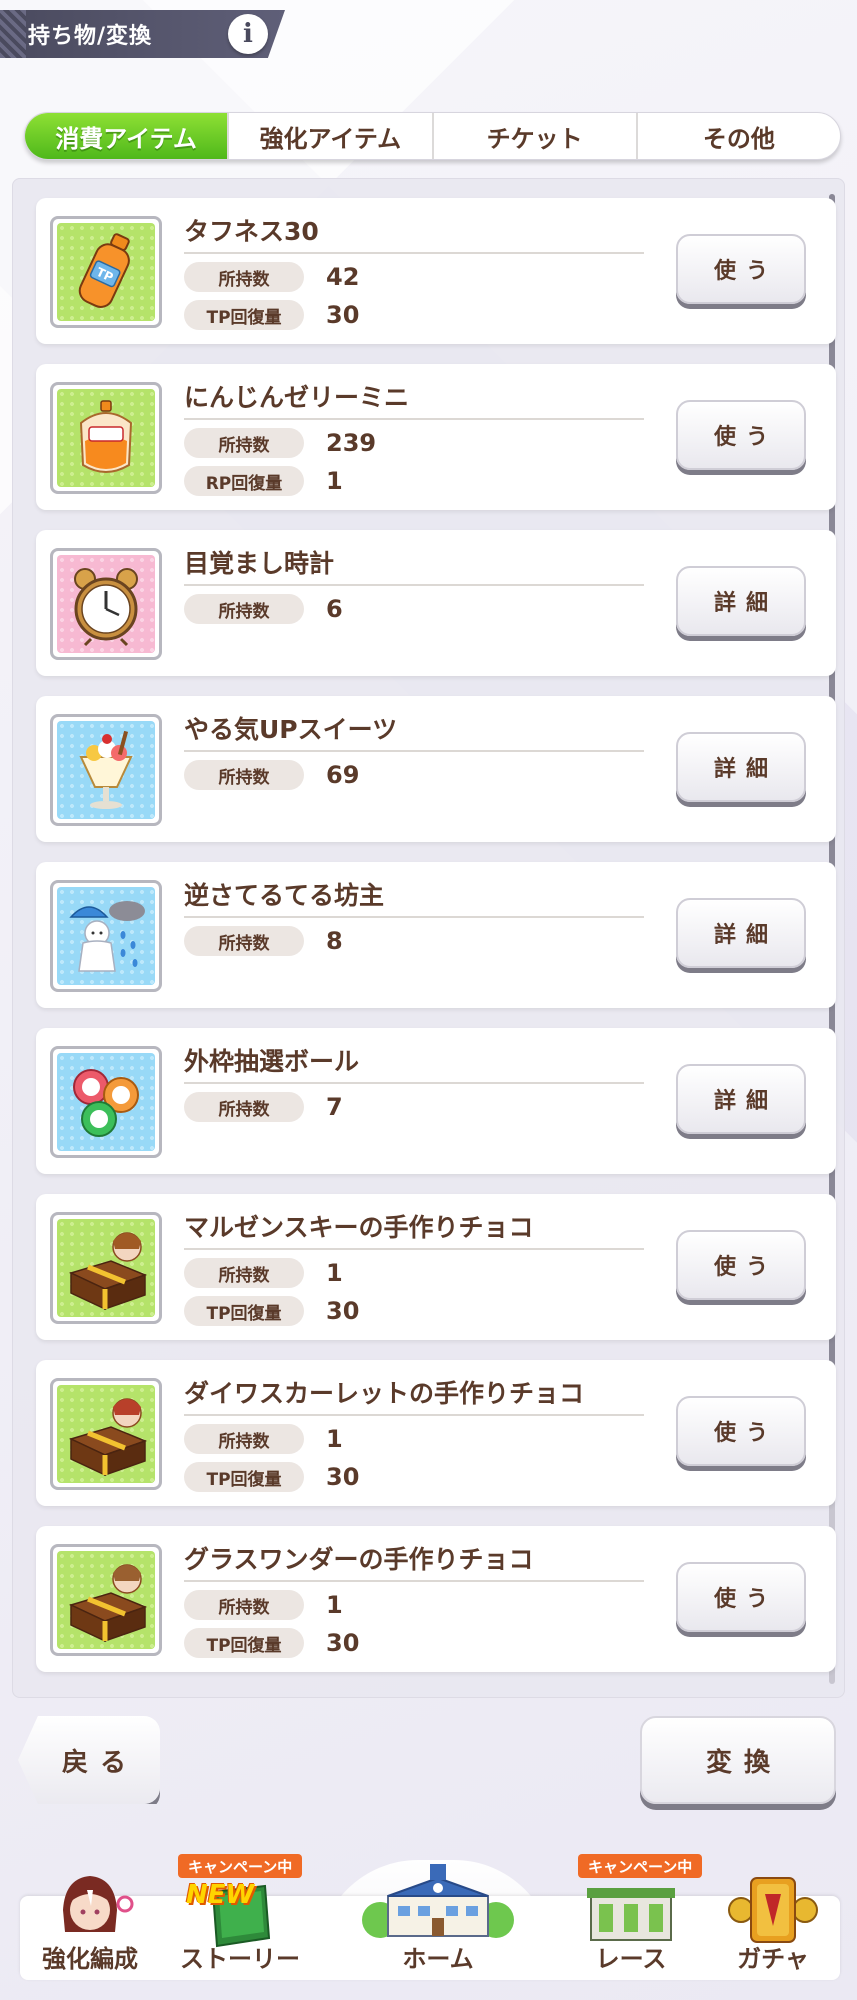 The width and height of the screenshot is (857, 2000). I want to click on stat-value: 69, so click(343, 775).